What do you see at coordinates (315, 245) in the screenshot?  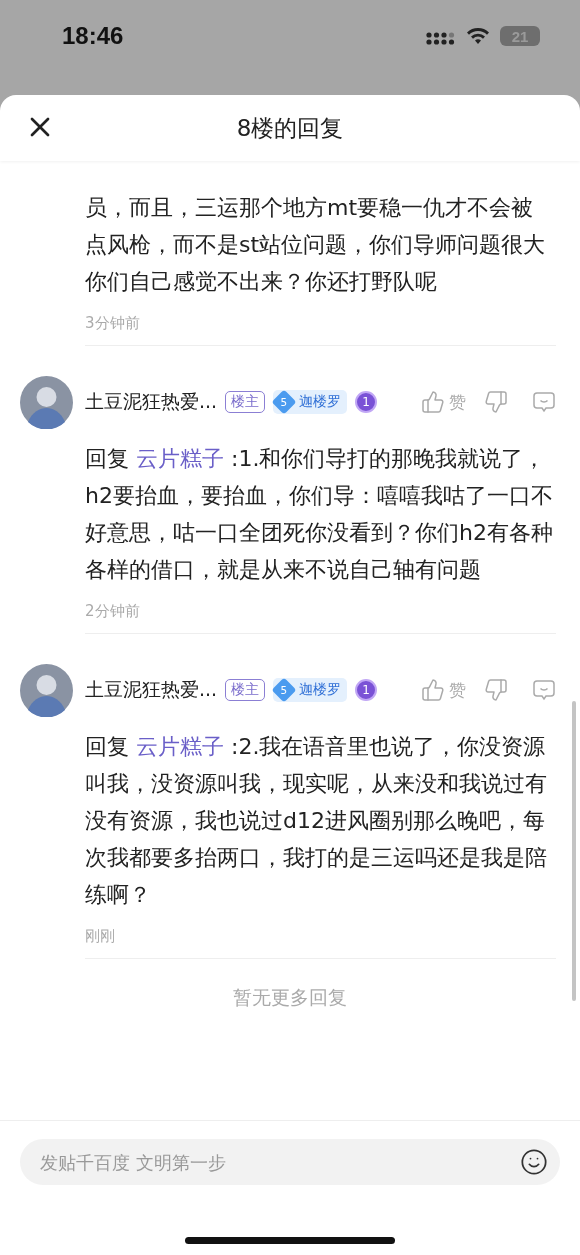 I see `reply-text: 员，而且，三运那个地方mt要稳一仇才不会被点风枪，而不是st站位问题，你们导师问题很大你们自己感觉不出来？你还打野队呢` at bounding box center [315, 245].